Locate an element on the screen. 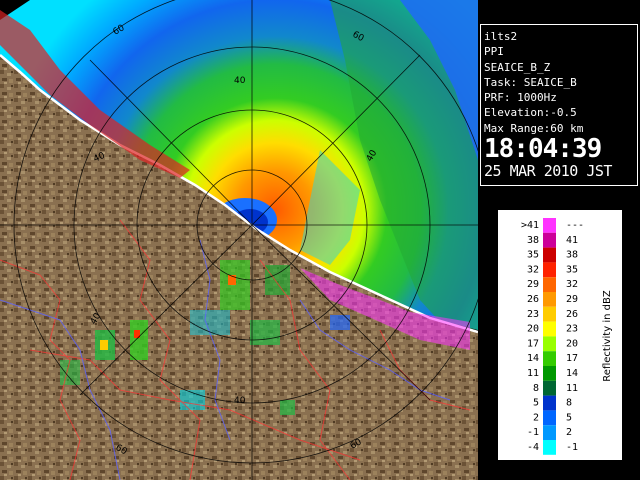 The image size is (640, 480). prf-value: PRF: 1000Hz is located at coordinates (520, 98).